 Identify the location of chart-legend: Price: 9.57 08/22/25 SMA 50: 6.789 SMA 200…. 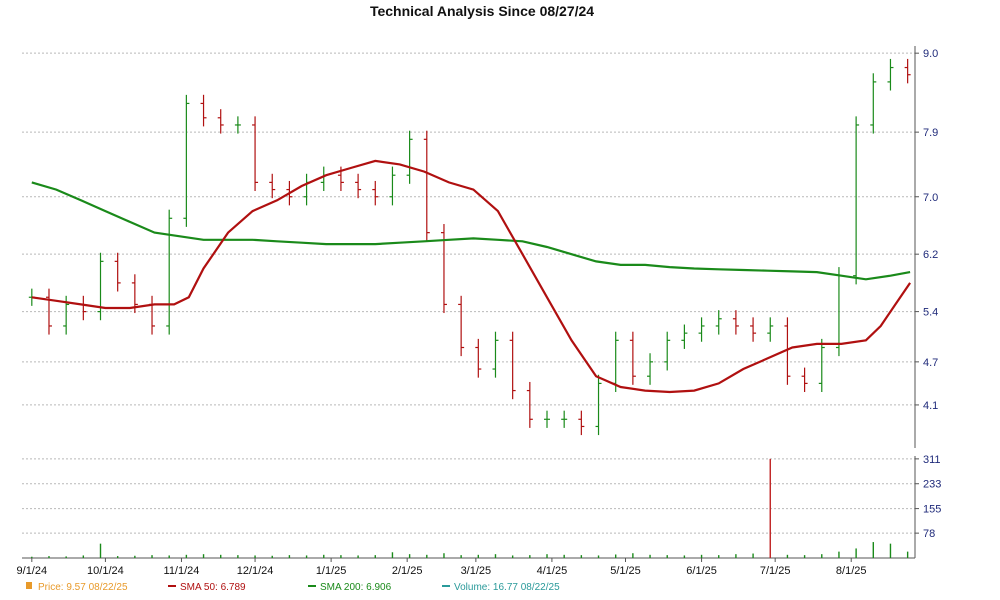
(293, 587).